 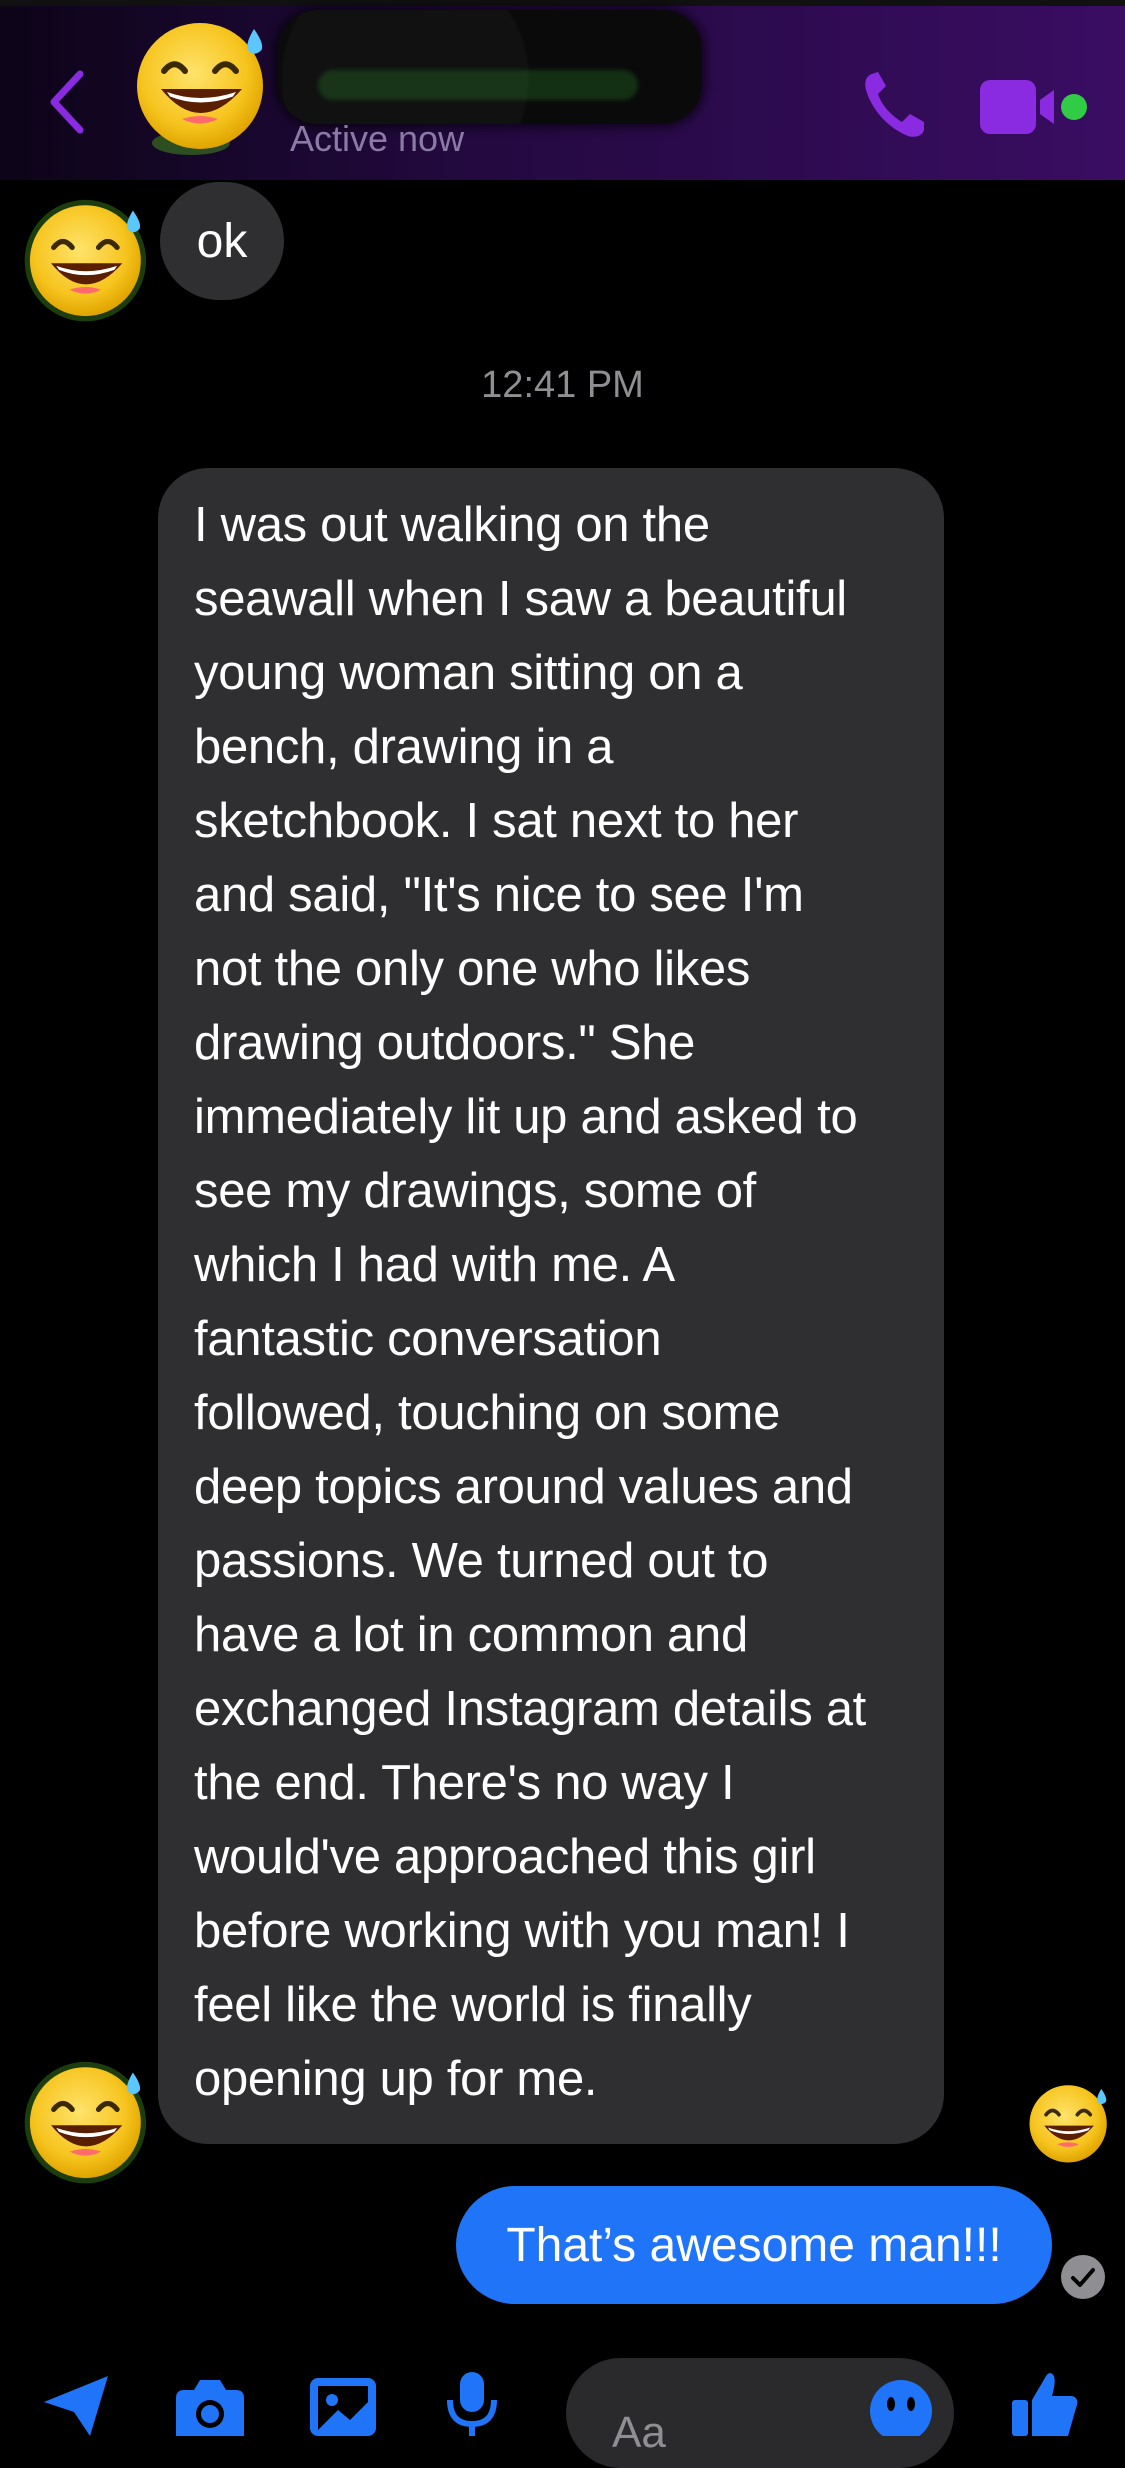 I want to click on message-text-line: drawing outdoors." She, so click(x=445, y=1043).